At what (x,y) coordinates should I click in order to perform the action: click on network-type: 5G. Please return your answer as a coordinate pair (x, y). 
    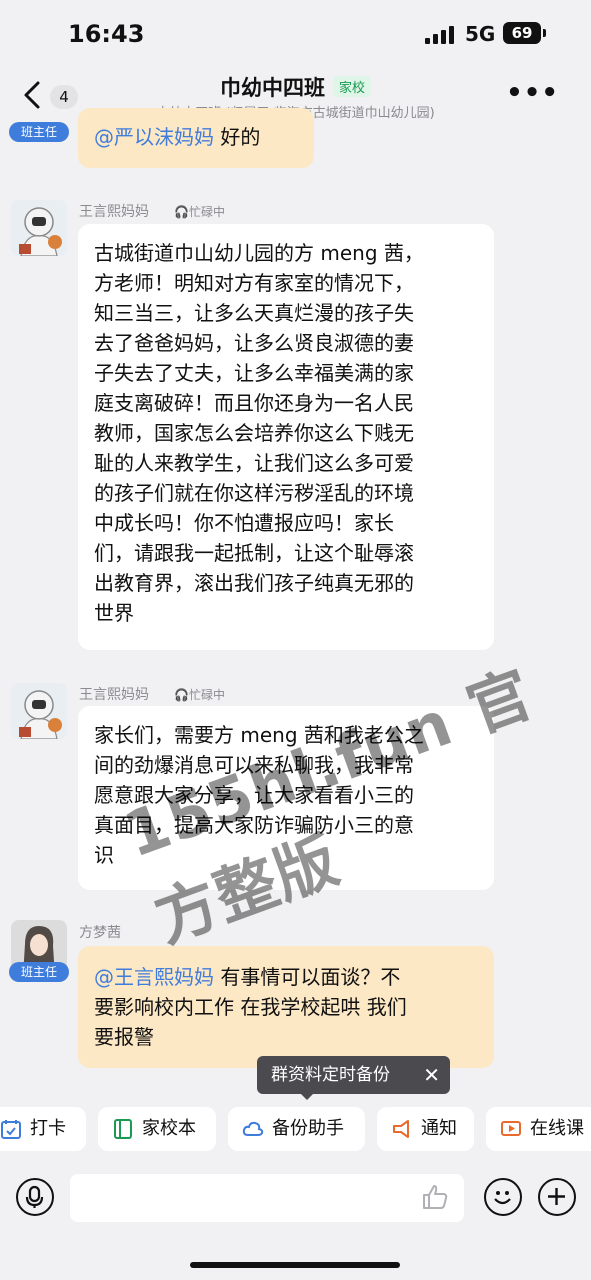
    Looking at the image, I should click on (480, 34).